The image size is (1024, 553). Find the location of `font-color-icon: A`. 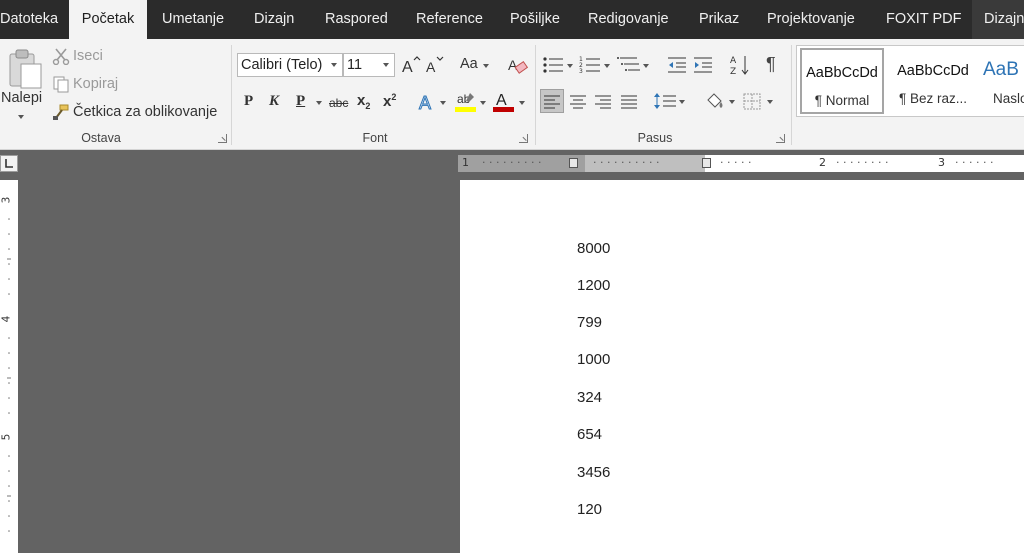

font-color-icon: A is located at coordinates (504, 102).